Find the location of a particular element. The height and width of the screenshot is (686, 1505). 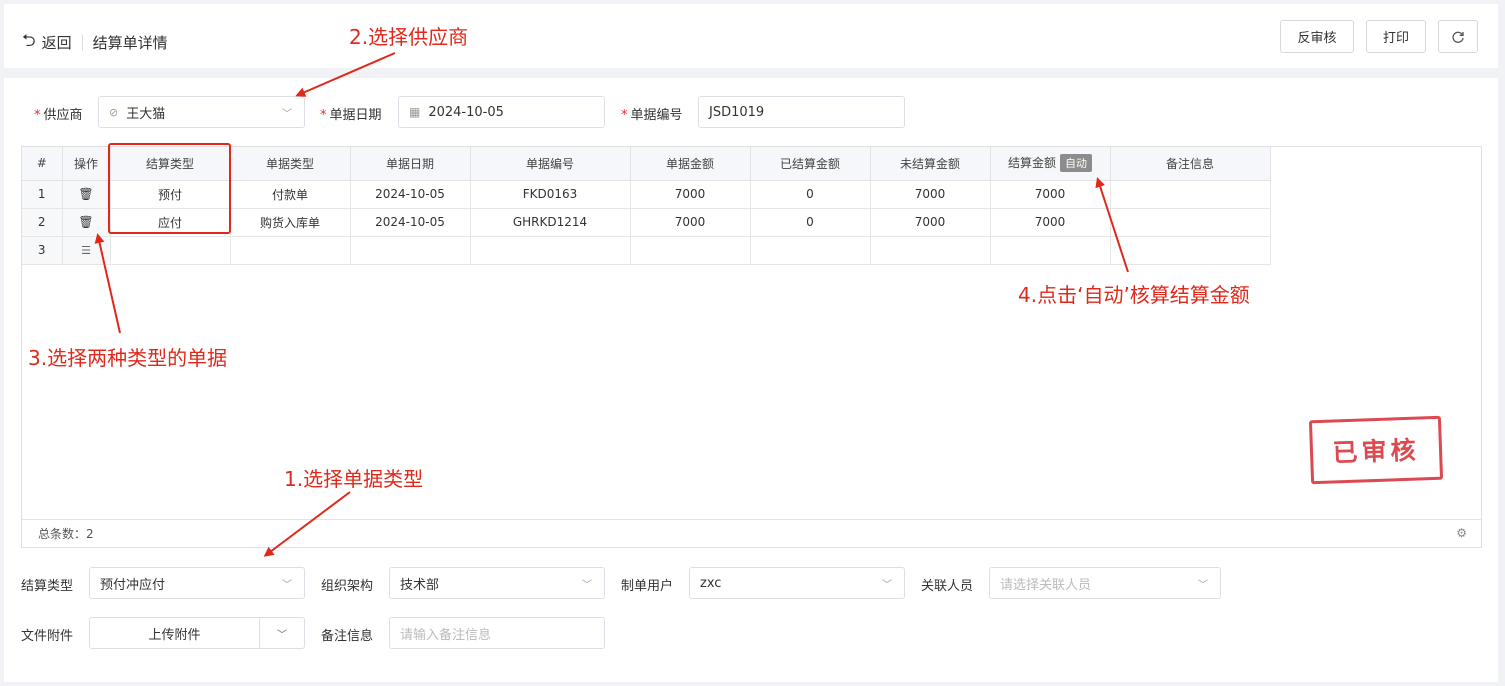

col-header-settle-amount: 结算金额 自动 is located at coordinates (1050, 164).